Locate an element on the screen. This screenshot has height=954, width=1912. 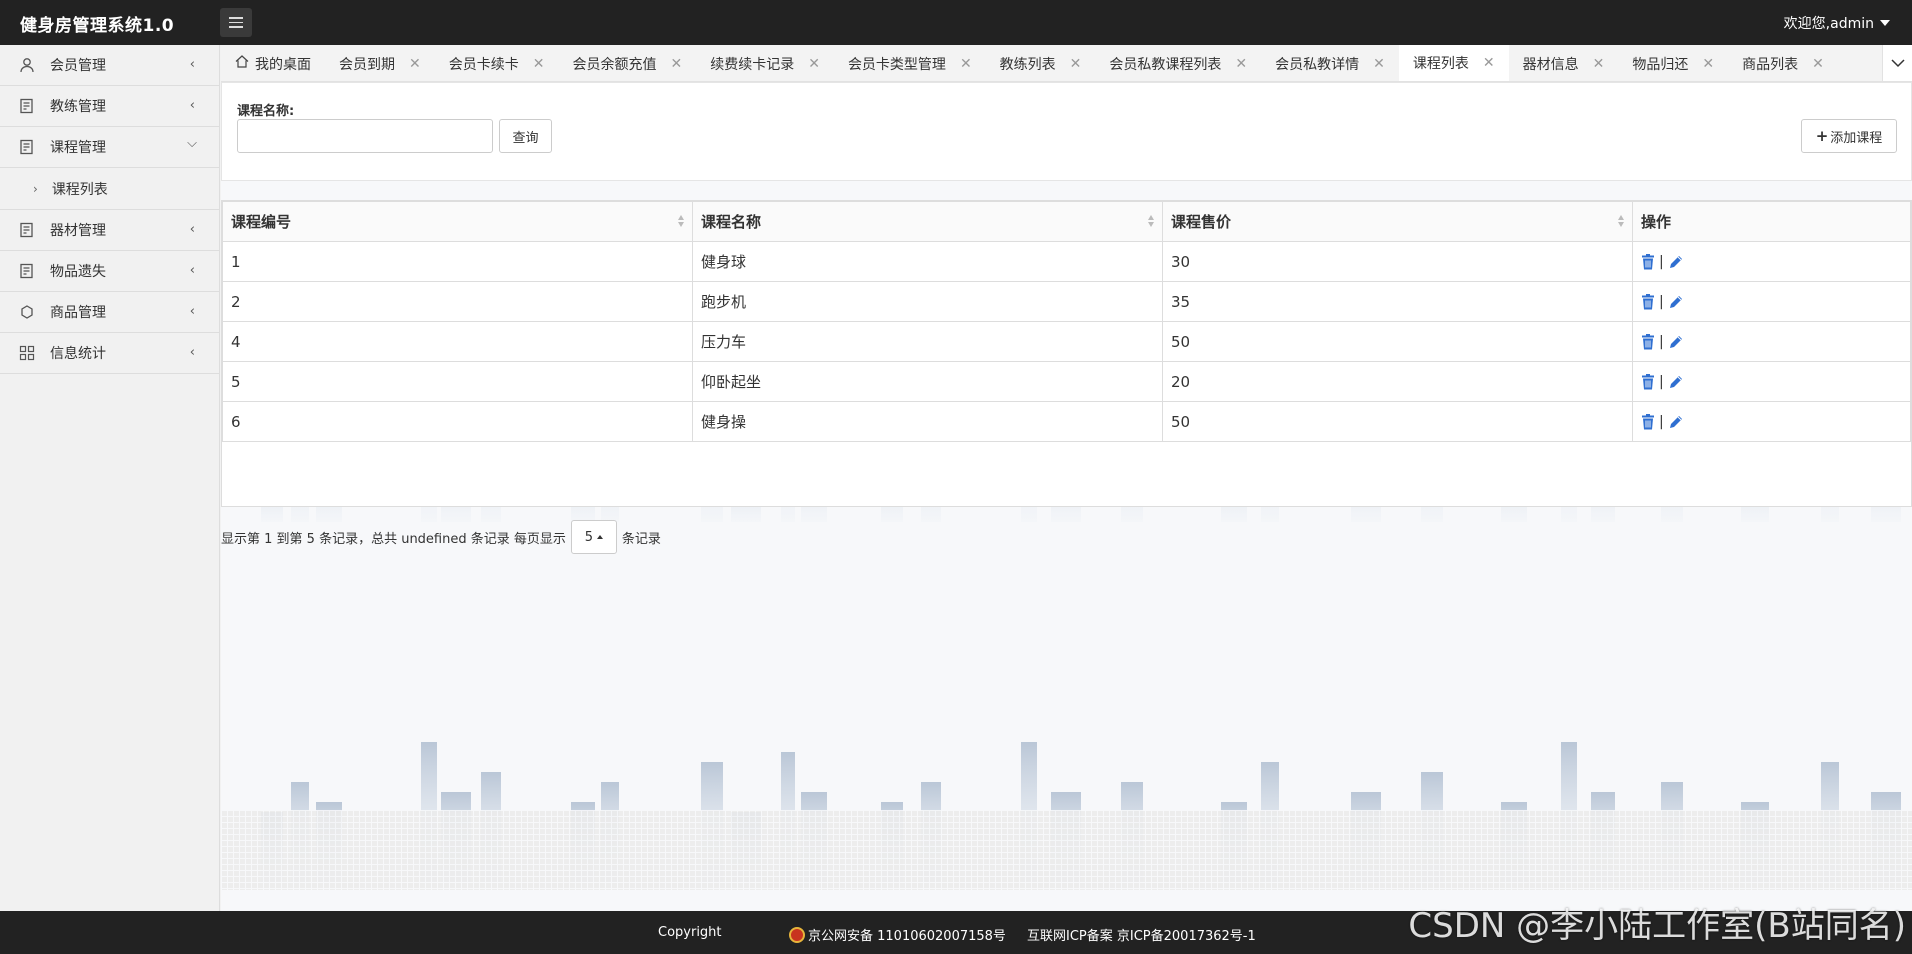
table-row: 4 压力车 50 | is located at coordinates (1066, 341).